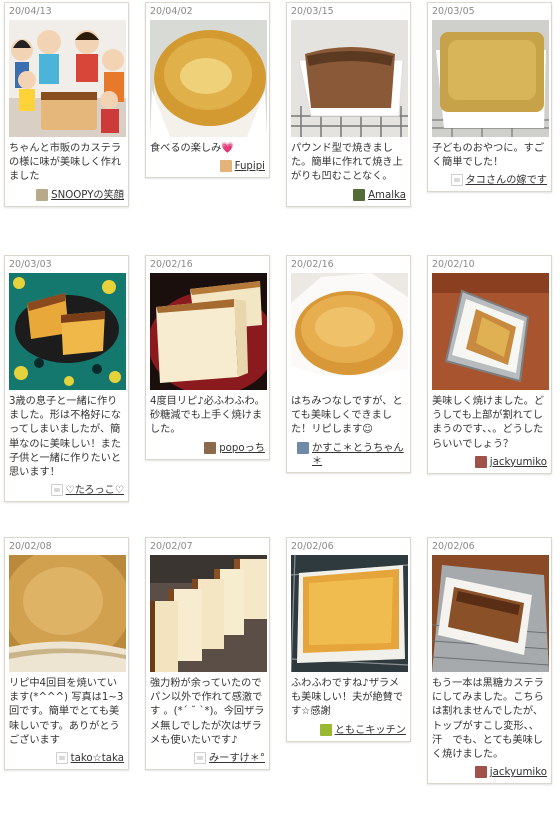  What do you see at coordinates (347, 698) in the screenshot?
I see `report-comment: ふわふわですね♪ザラメも美味しい！夫が絶賛です☆感謝` at bounding box center [347, 698].